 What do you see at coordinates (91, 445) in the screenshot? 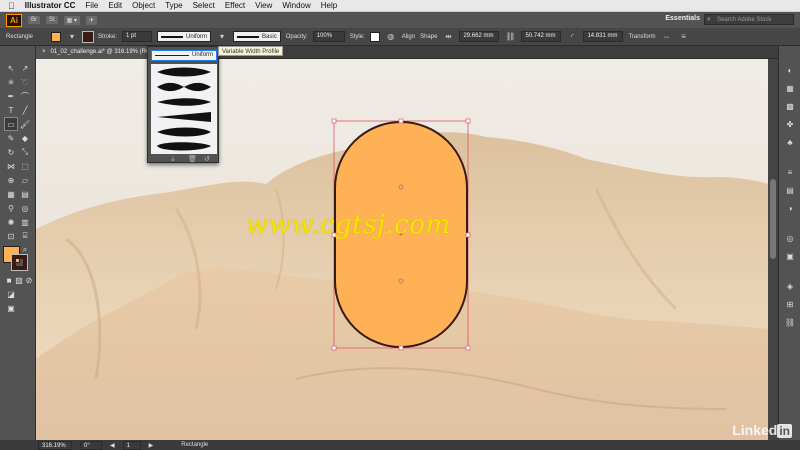
I see `rotate-view-field: 0°` at bounding box center [91, 445].